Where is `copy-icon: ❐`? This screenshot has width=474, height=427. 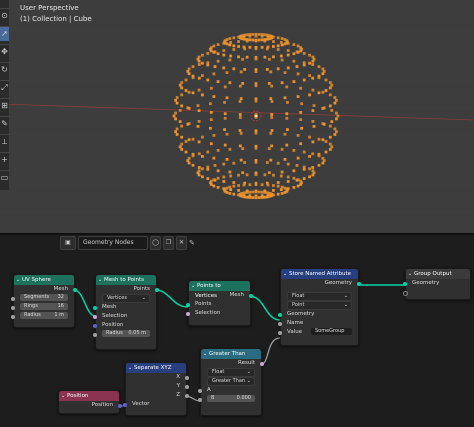
copy-icon: ❐ is located at coordinates (168, 243).